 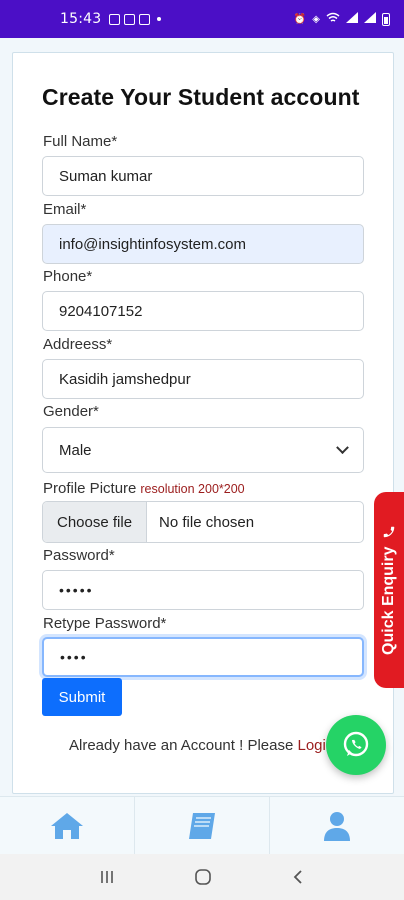 I want to click on email-input: info@insightinfosystem.com, so click(x=203, y=244).